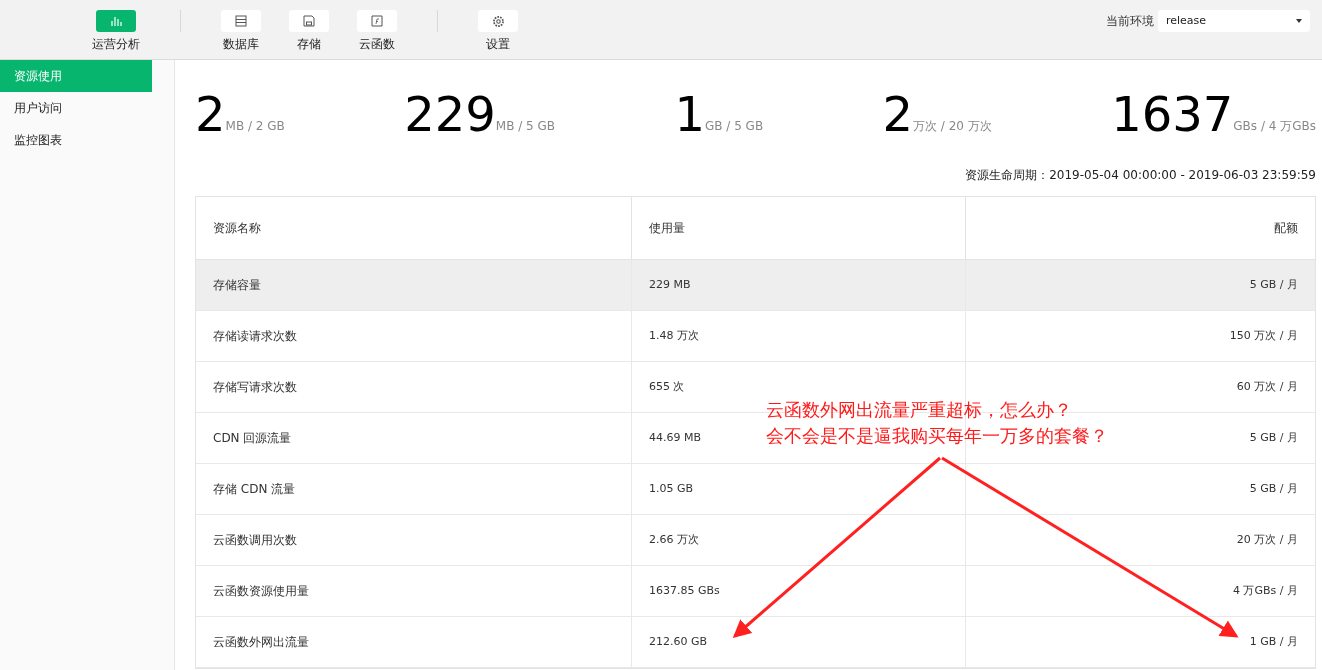 The image size is (1322, 670). What do you see at coordinates (255, 336) in the screenshot?
I see `table-cell-text: 存储读请求次数` at bounding box center [255, 336].